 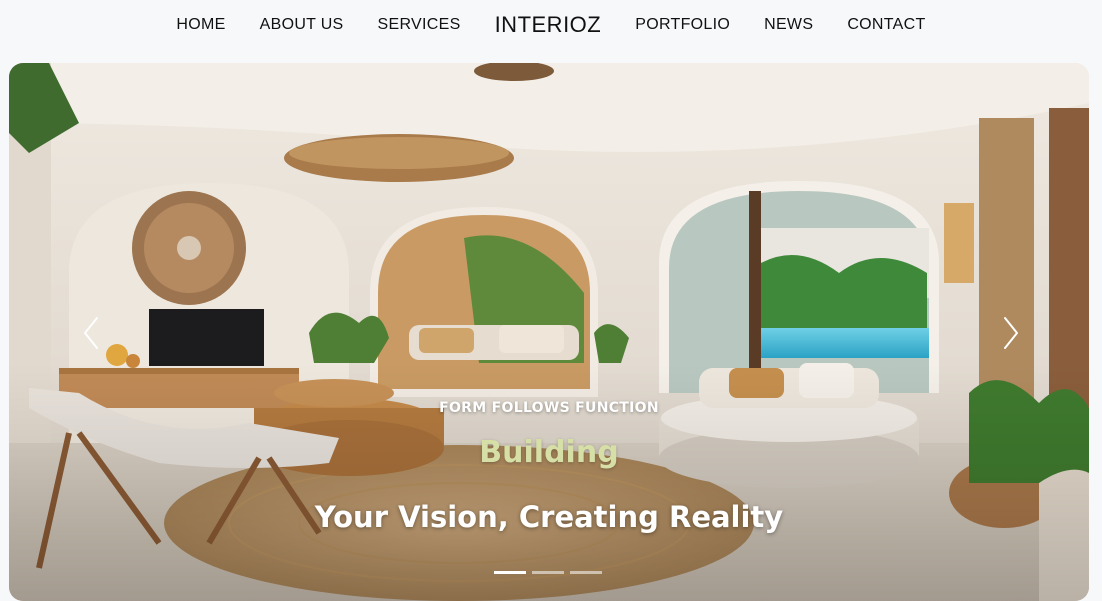 I want to click on nav-about-us: ABOUT US, so click(x=302, y=25).